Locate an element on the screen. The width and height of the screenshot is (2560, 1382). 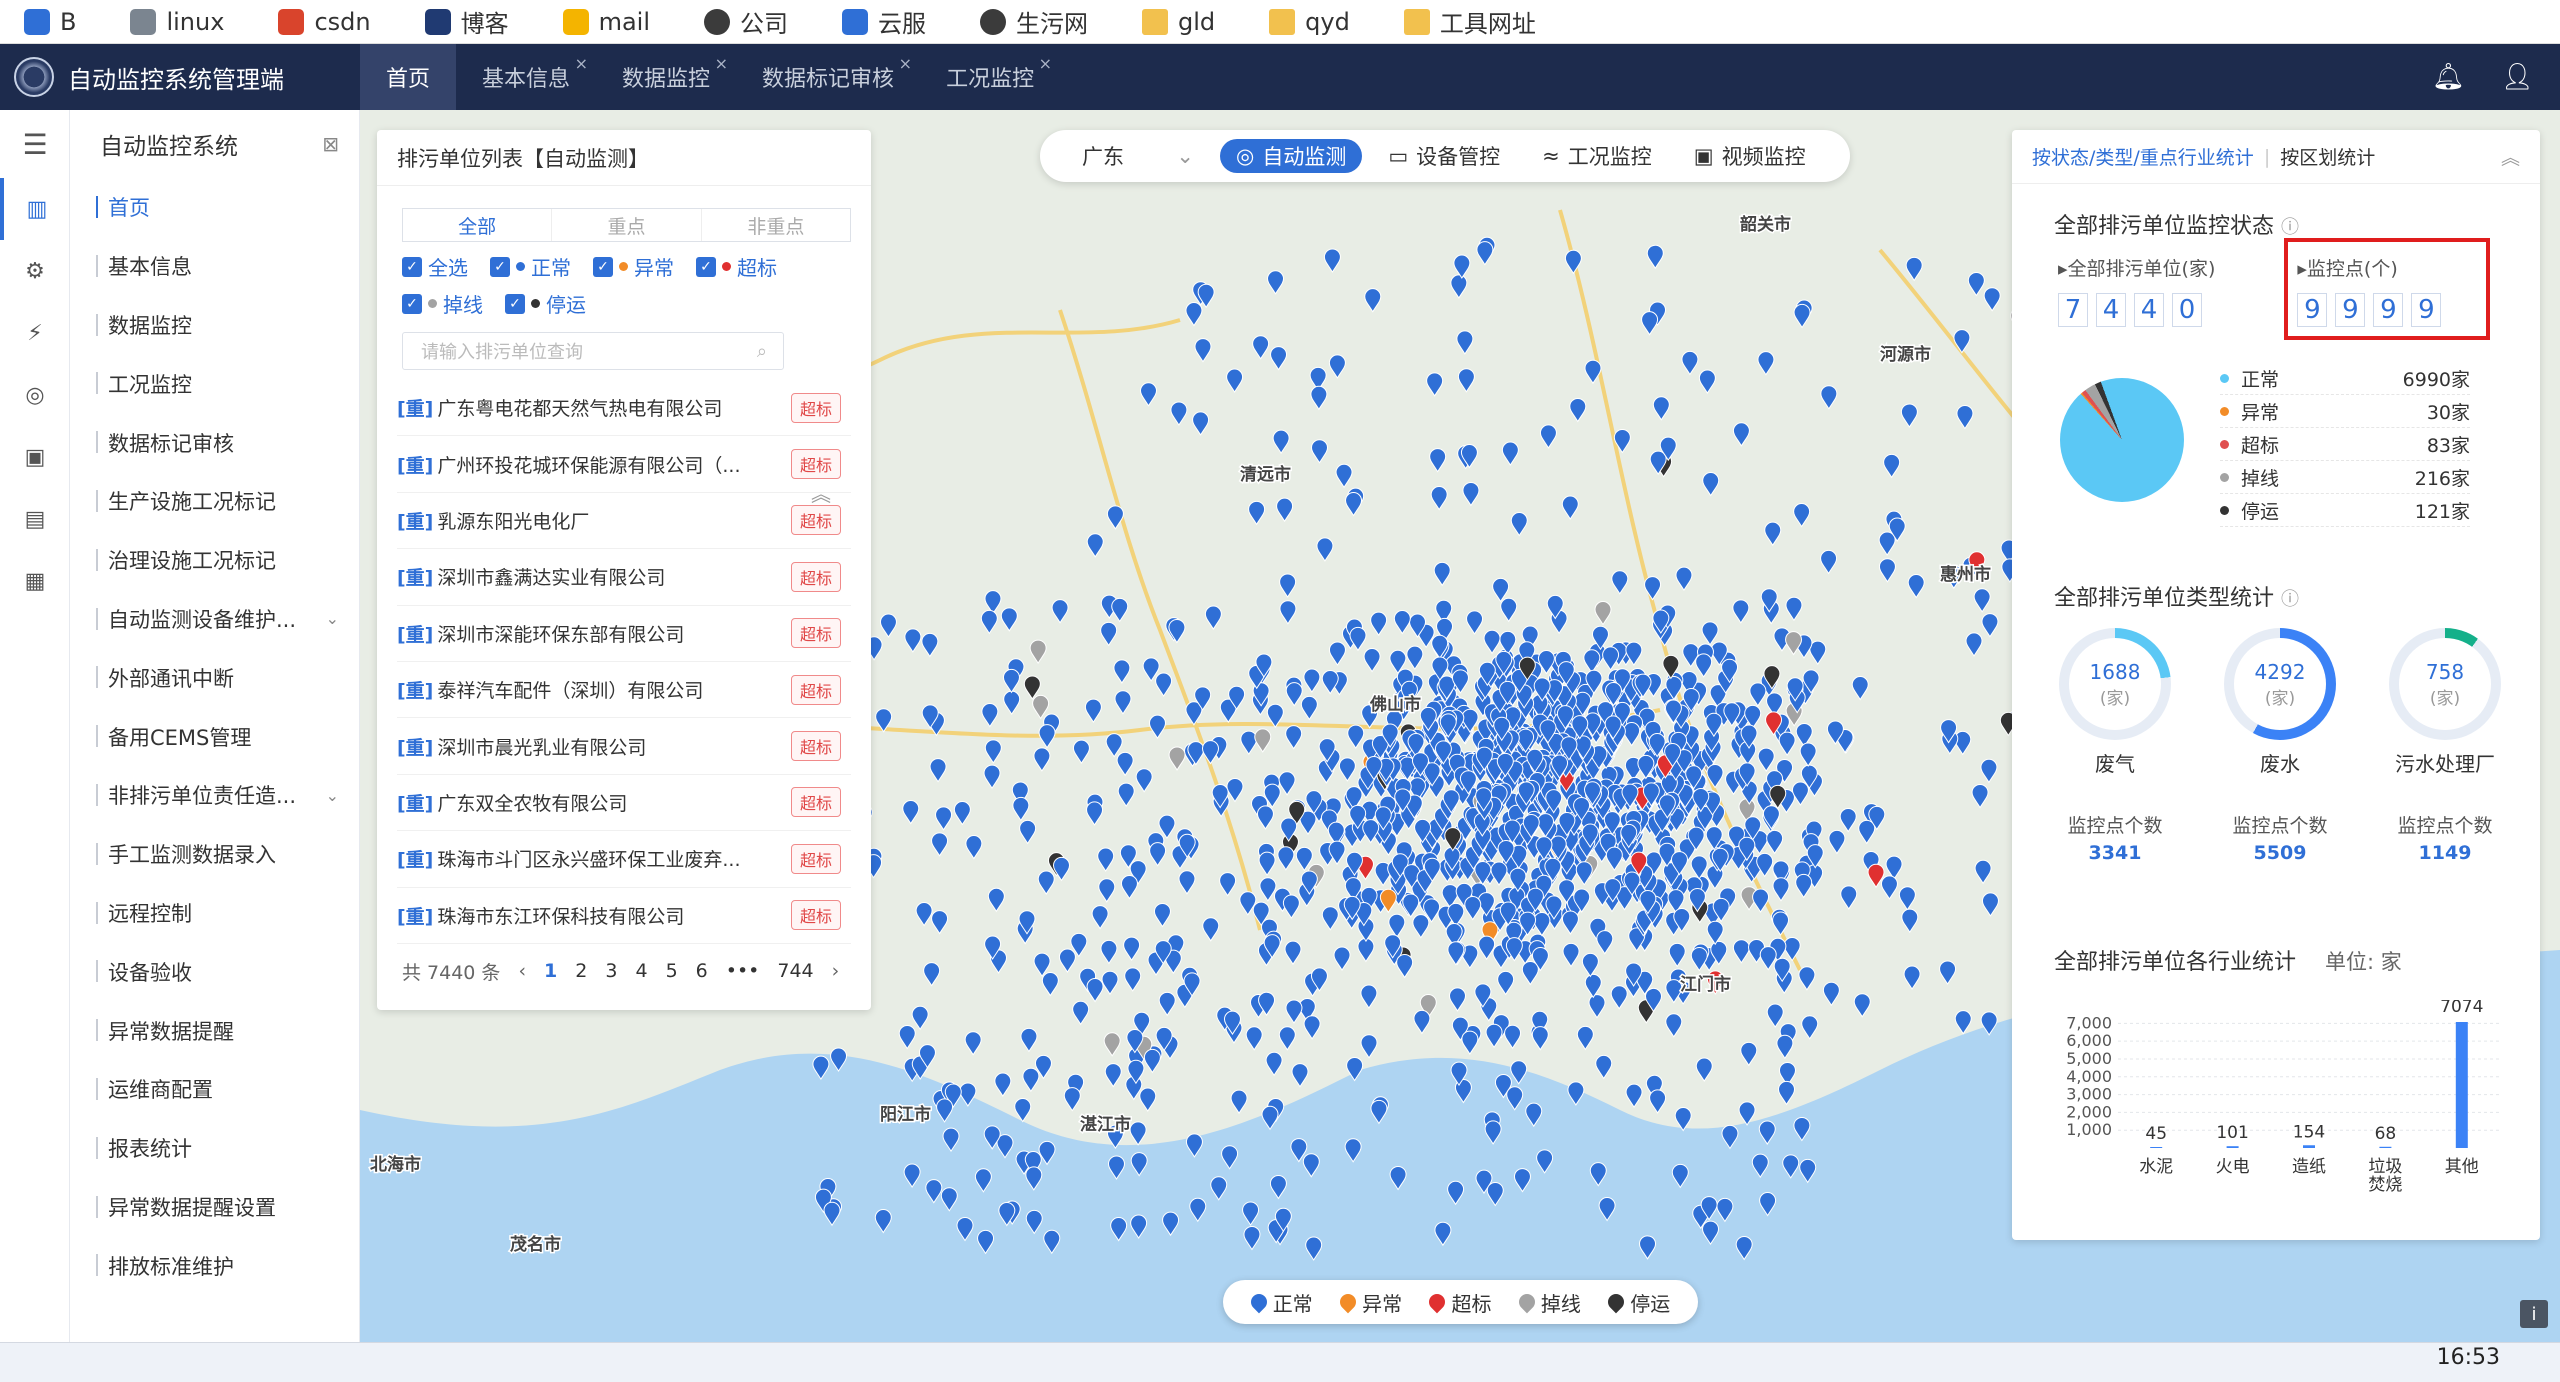
map-legend-item: 停运 is located at coordinates (1637, 1302).